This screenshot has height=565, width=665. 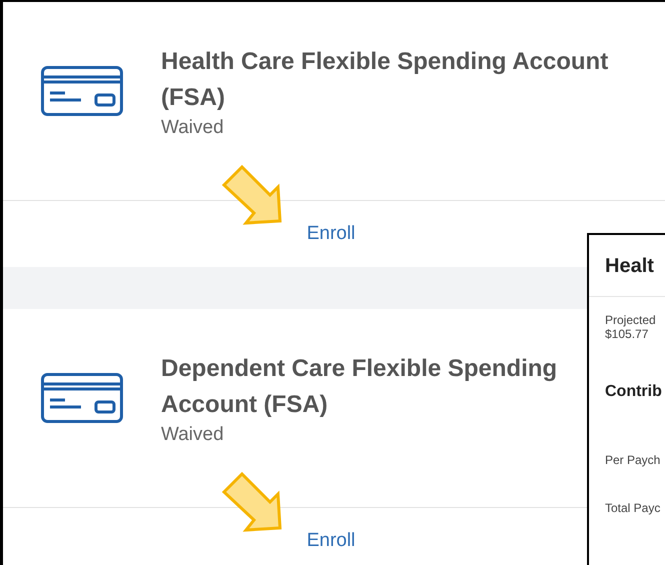 What do you see at coordinates (632, 508) in the screenshot?
I see `panel-text: Total Payc` at bounding box center [632, 508].